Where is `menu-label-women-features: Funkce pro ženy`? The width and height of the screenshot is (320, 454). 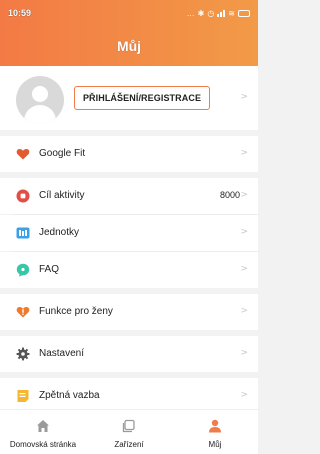 menu-label-women-features: Funkce pro ženy is located at coordinates (76, 311).